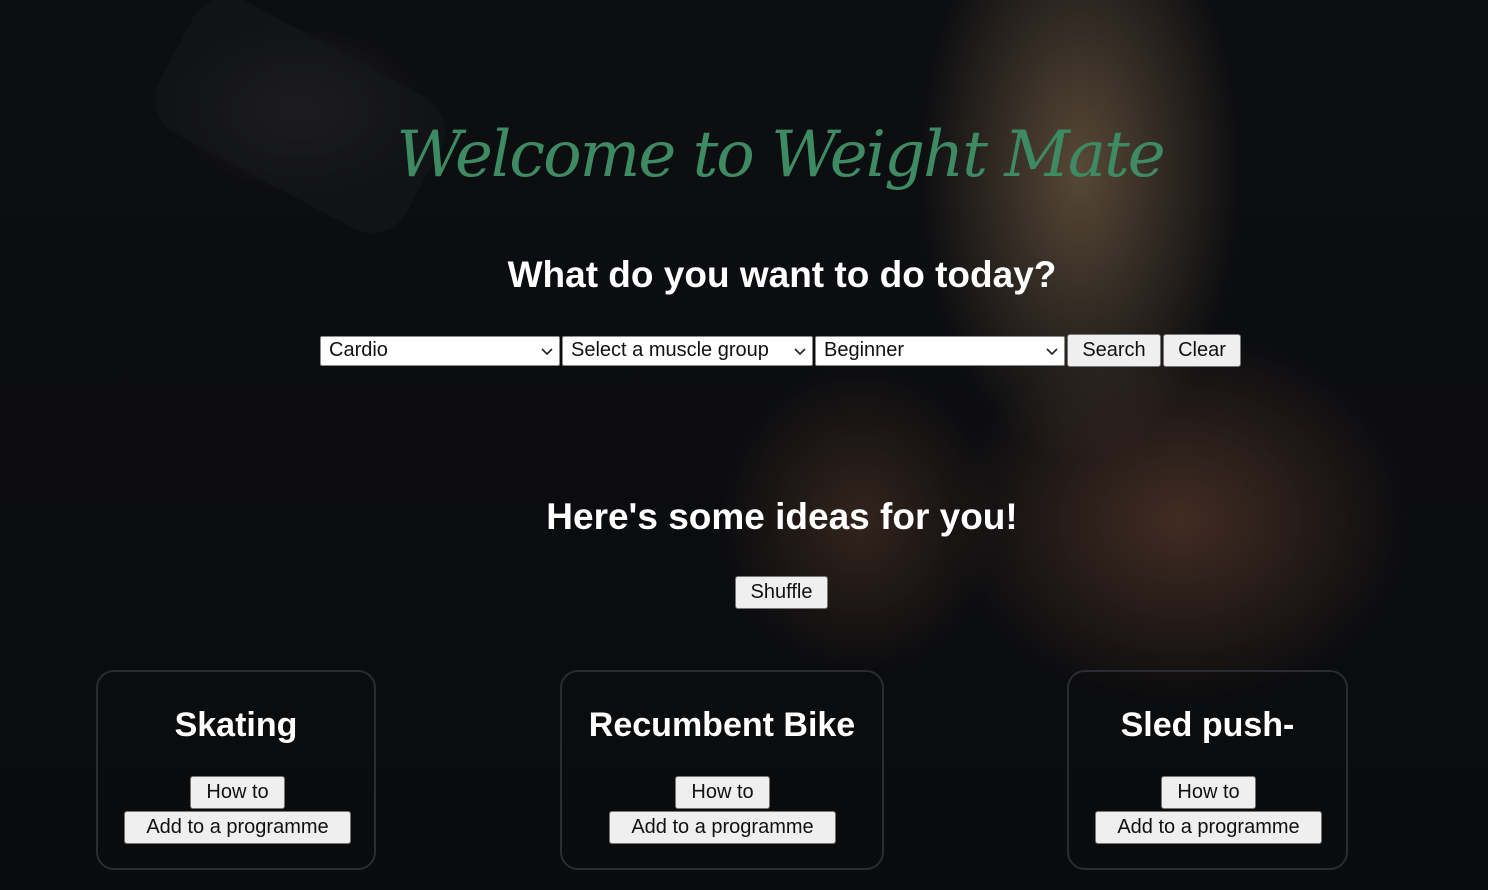  I want to click on muscle-group-select-value: Select a muscle group, so click(670, 350).